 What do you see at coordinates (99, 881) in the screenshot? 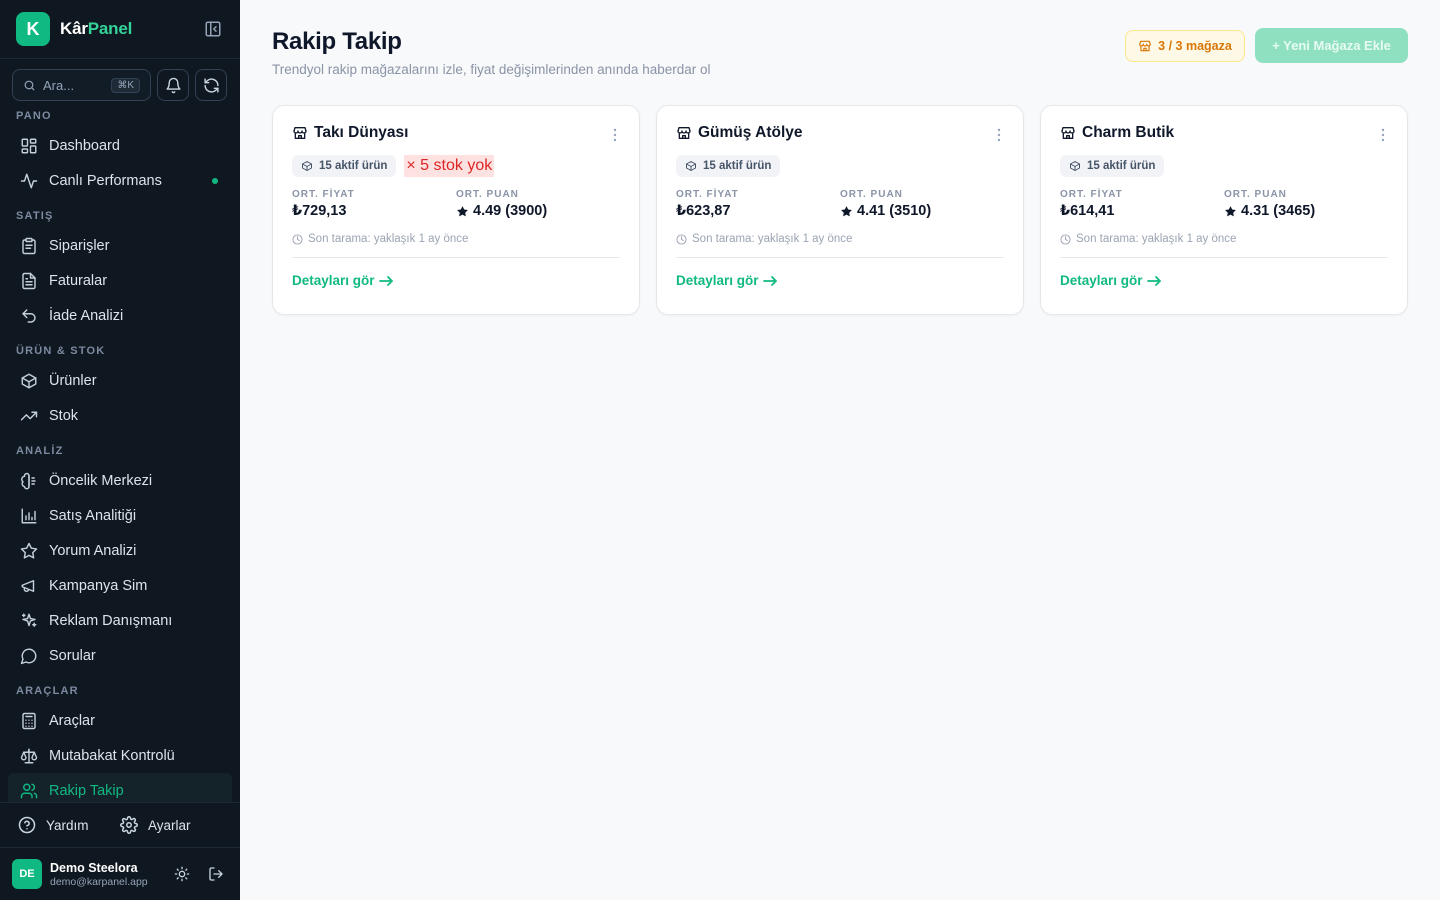
I see `user-email: demo@karpanel.app` at bounding box center [99, 881].